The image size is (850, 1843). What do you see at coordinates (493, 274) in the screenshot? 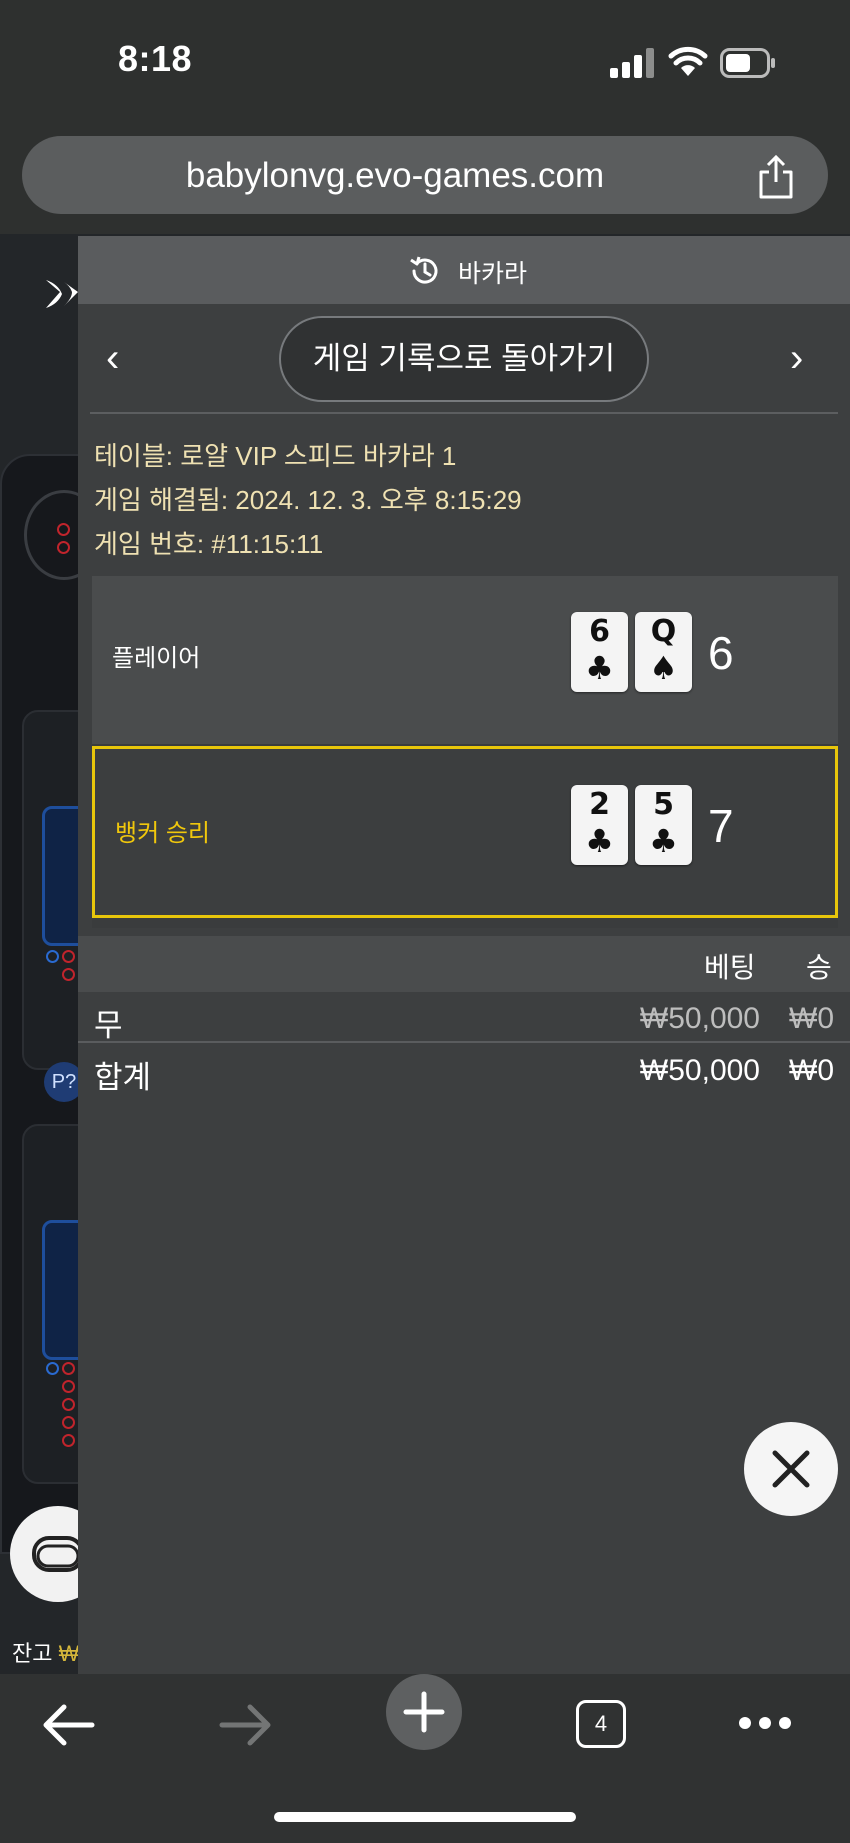
I see `history-title: 바카라` at bounding box center [493, 274].